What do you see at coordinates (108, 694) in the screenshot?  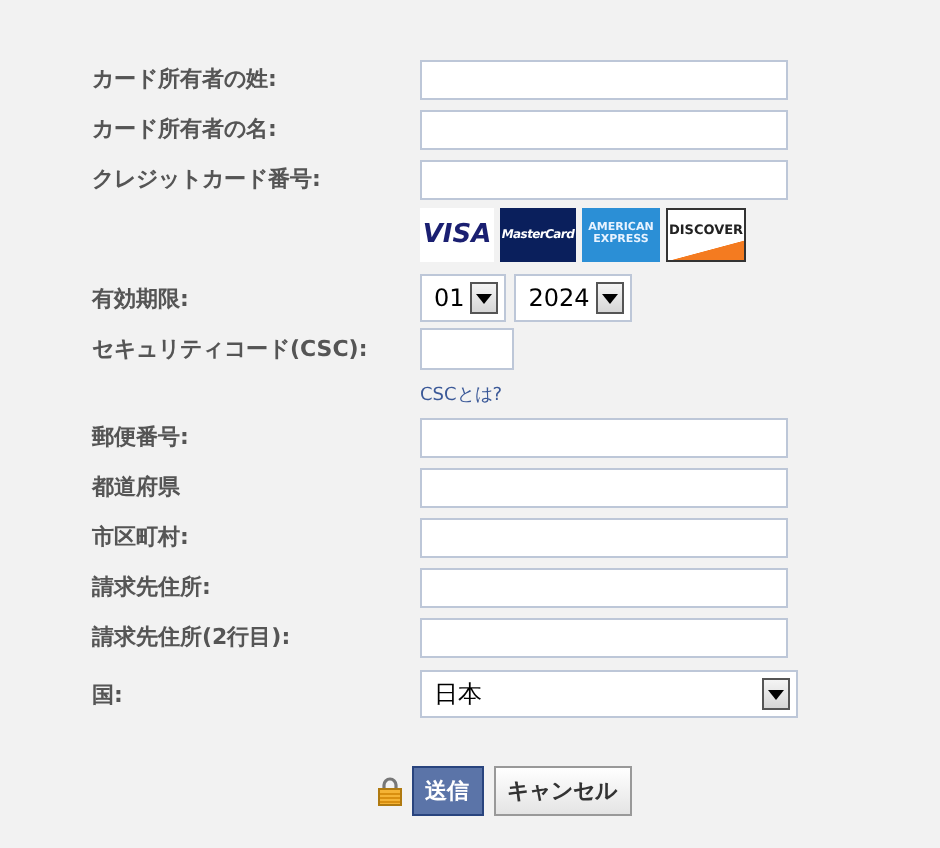 I see `field-label: 国:` at bounding box center [108, 694].